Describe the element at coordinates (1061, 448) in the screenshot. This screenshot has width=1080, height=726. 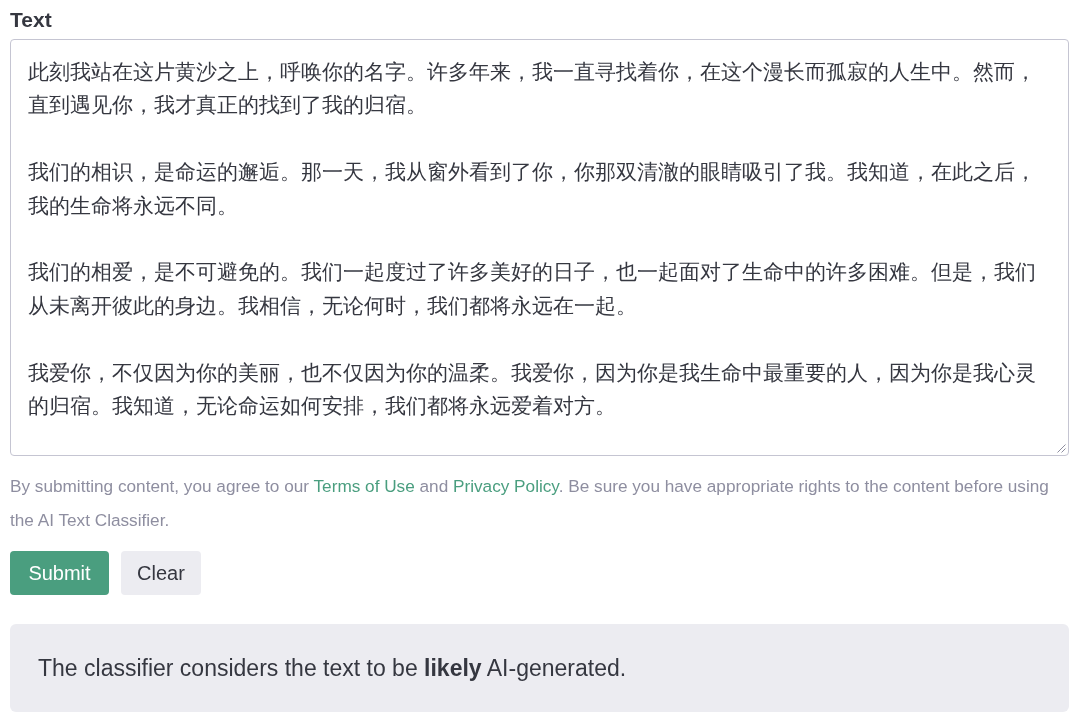
I see `resize-grip-icon` at that location.